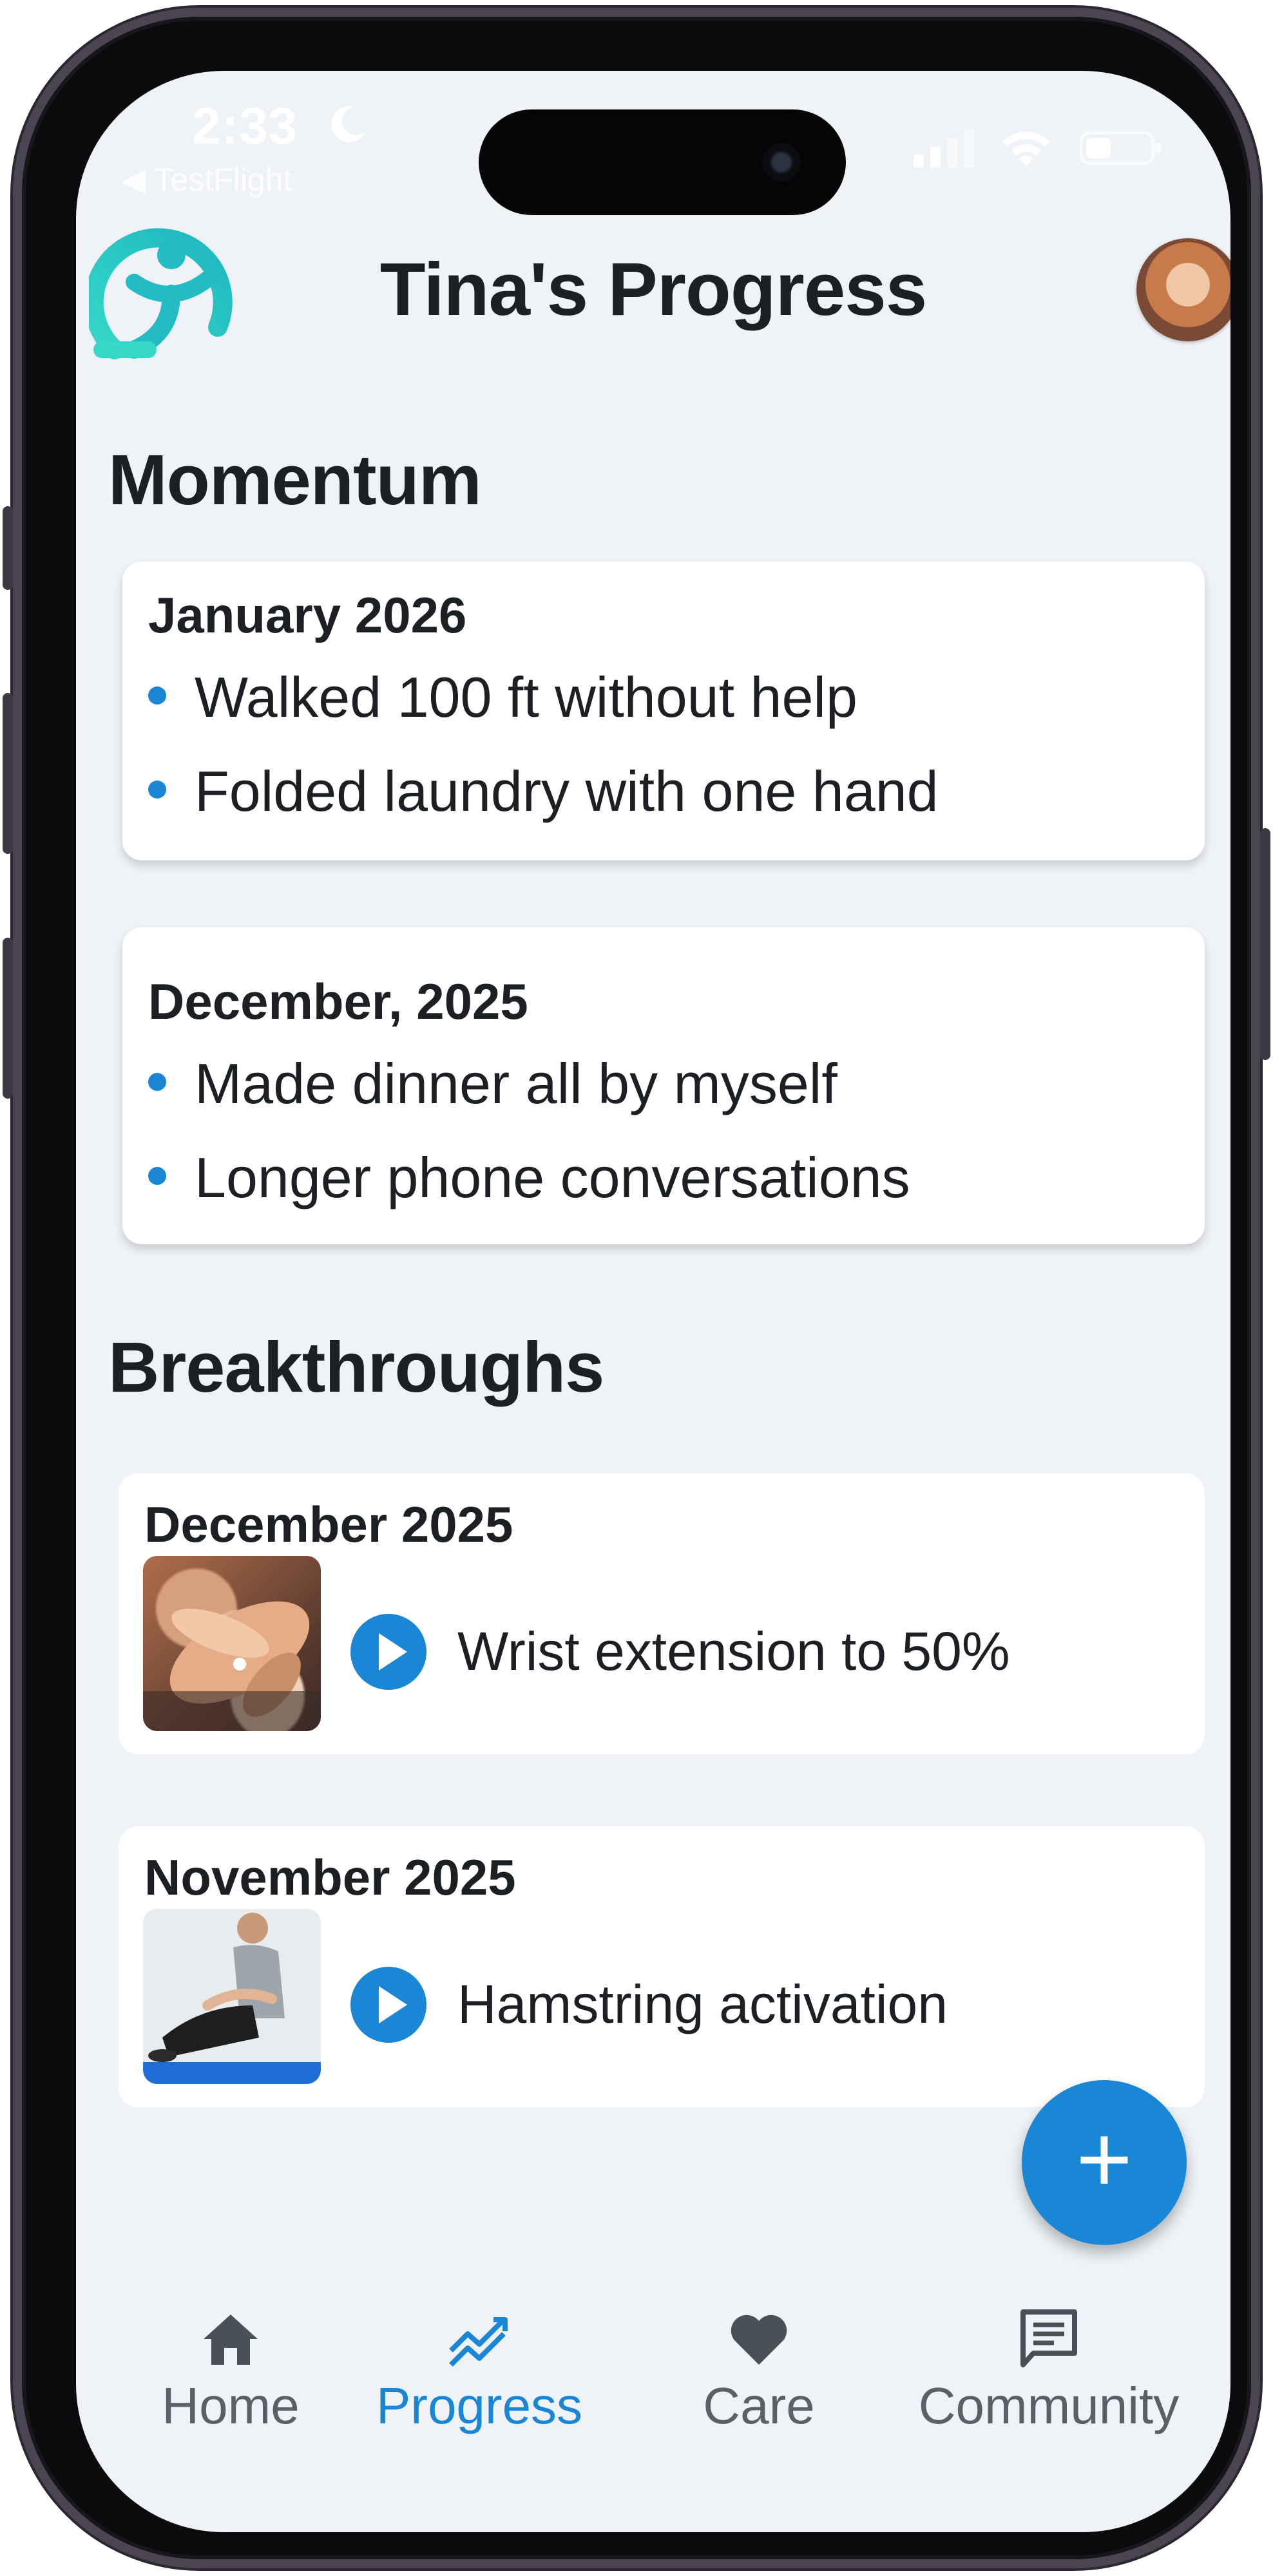  I want to click on tab-progress: Progress, so click(479, 2380).